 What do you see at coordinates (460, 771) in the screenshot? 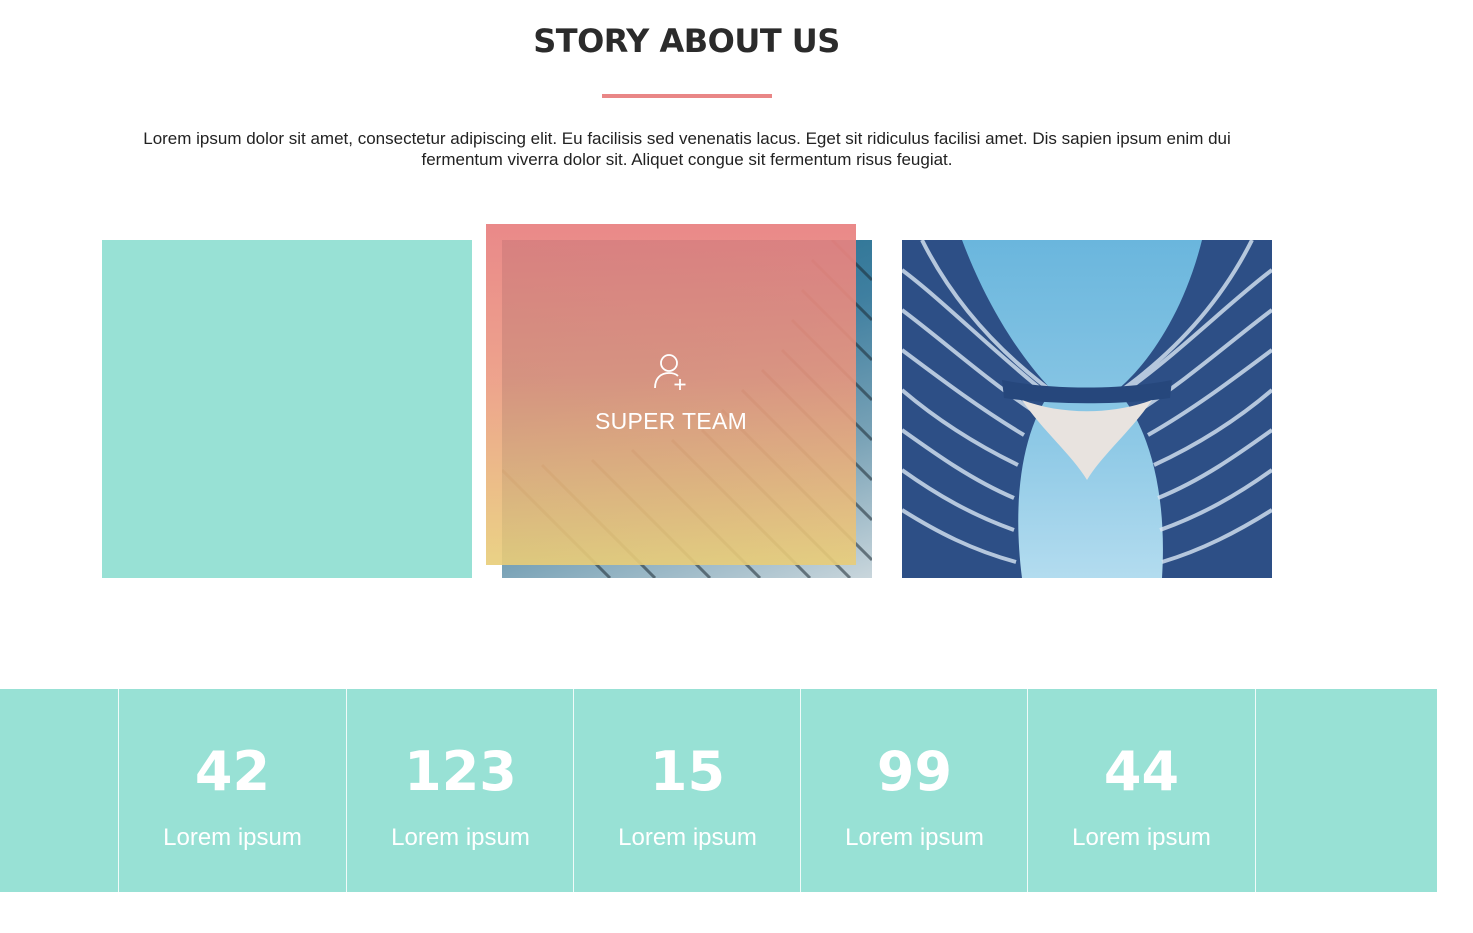
I see `stat-value: 123` at bounding box center [460, 771].